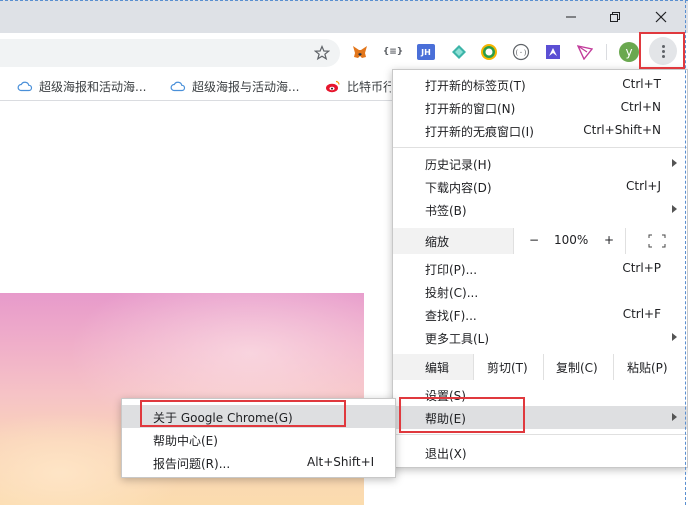 This screenshot has width=688, height=505. I want to click on cut-label: 剪切(T), so click(507, 368).